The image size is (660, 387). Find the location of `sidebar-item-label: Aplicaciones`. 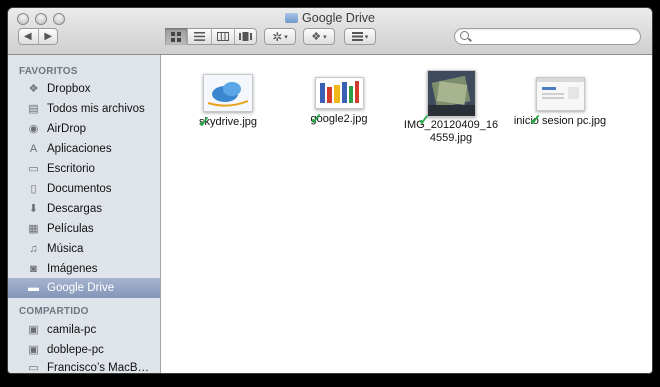

sidebar-item-label: Aplicaciones is located at coordinates (79, 148).